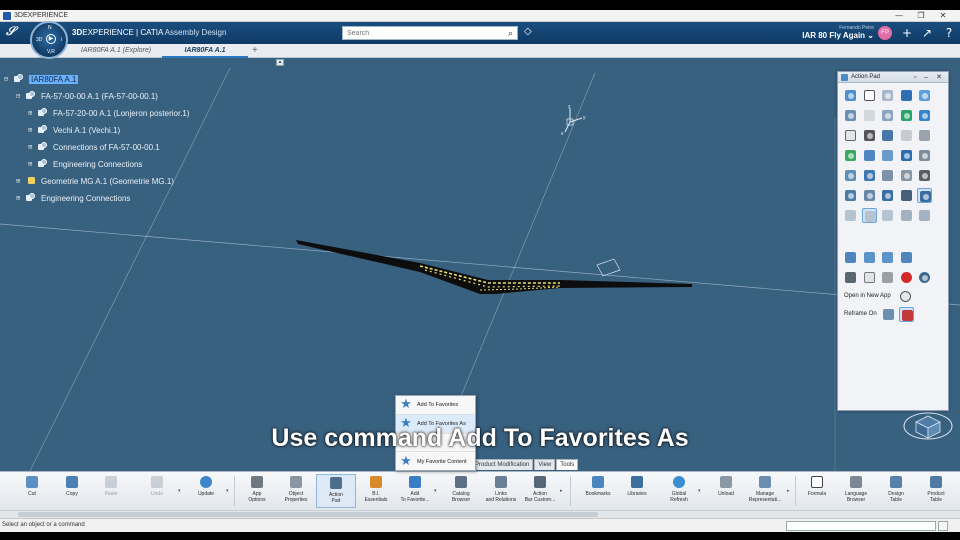 This screenshot has height=540, width=960. What do you see at coordinates (32, 491) in the screenshot?
I see `cut-button: Cut` at bounding box center [32, 491].